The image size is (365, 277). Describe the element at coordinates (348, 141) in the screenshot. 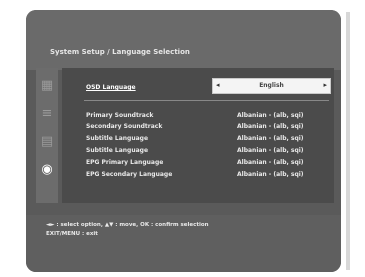

I see `screen-edge` at that location.